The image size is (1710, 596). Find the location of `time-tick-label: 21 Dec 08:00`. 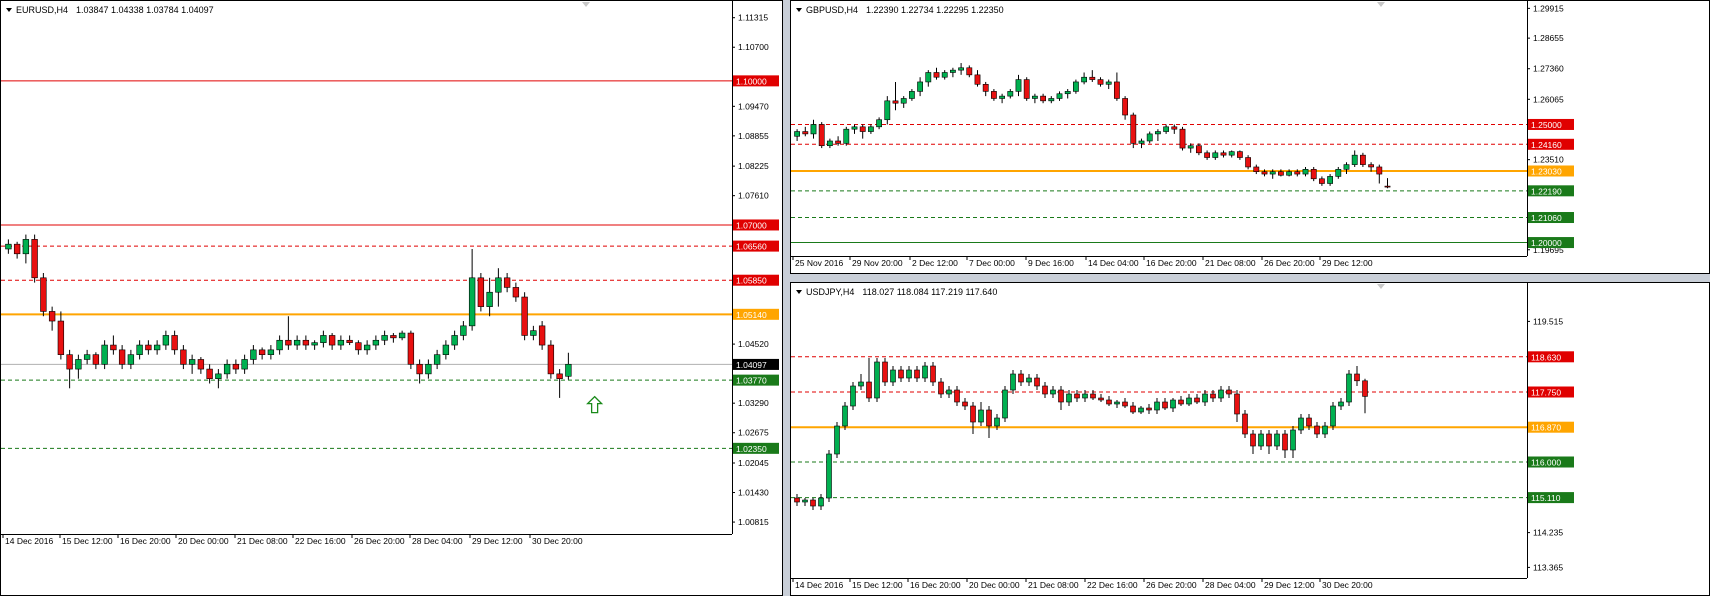

time-tick-label: 21 Dec 08:00 is located at coordinates (262, 541).